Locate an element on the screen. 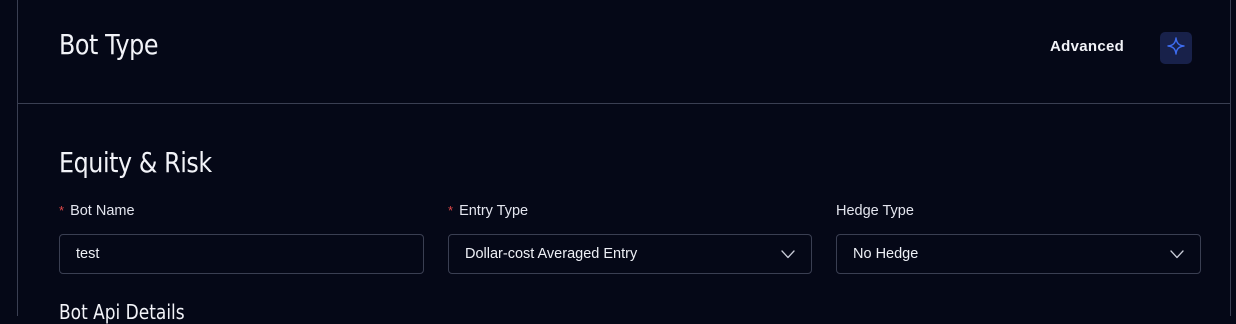 Image resolution: width=1236 pixels, height=324 pixels. section-title-bot-api-details: Bot Api Details is located at coordinates (122, 312).